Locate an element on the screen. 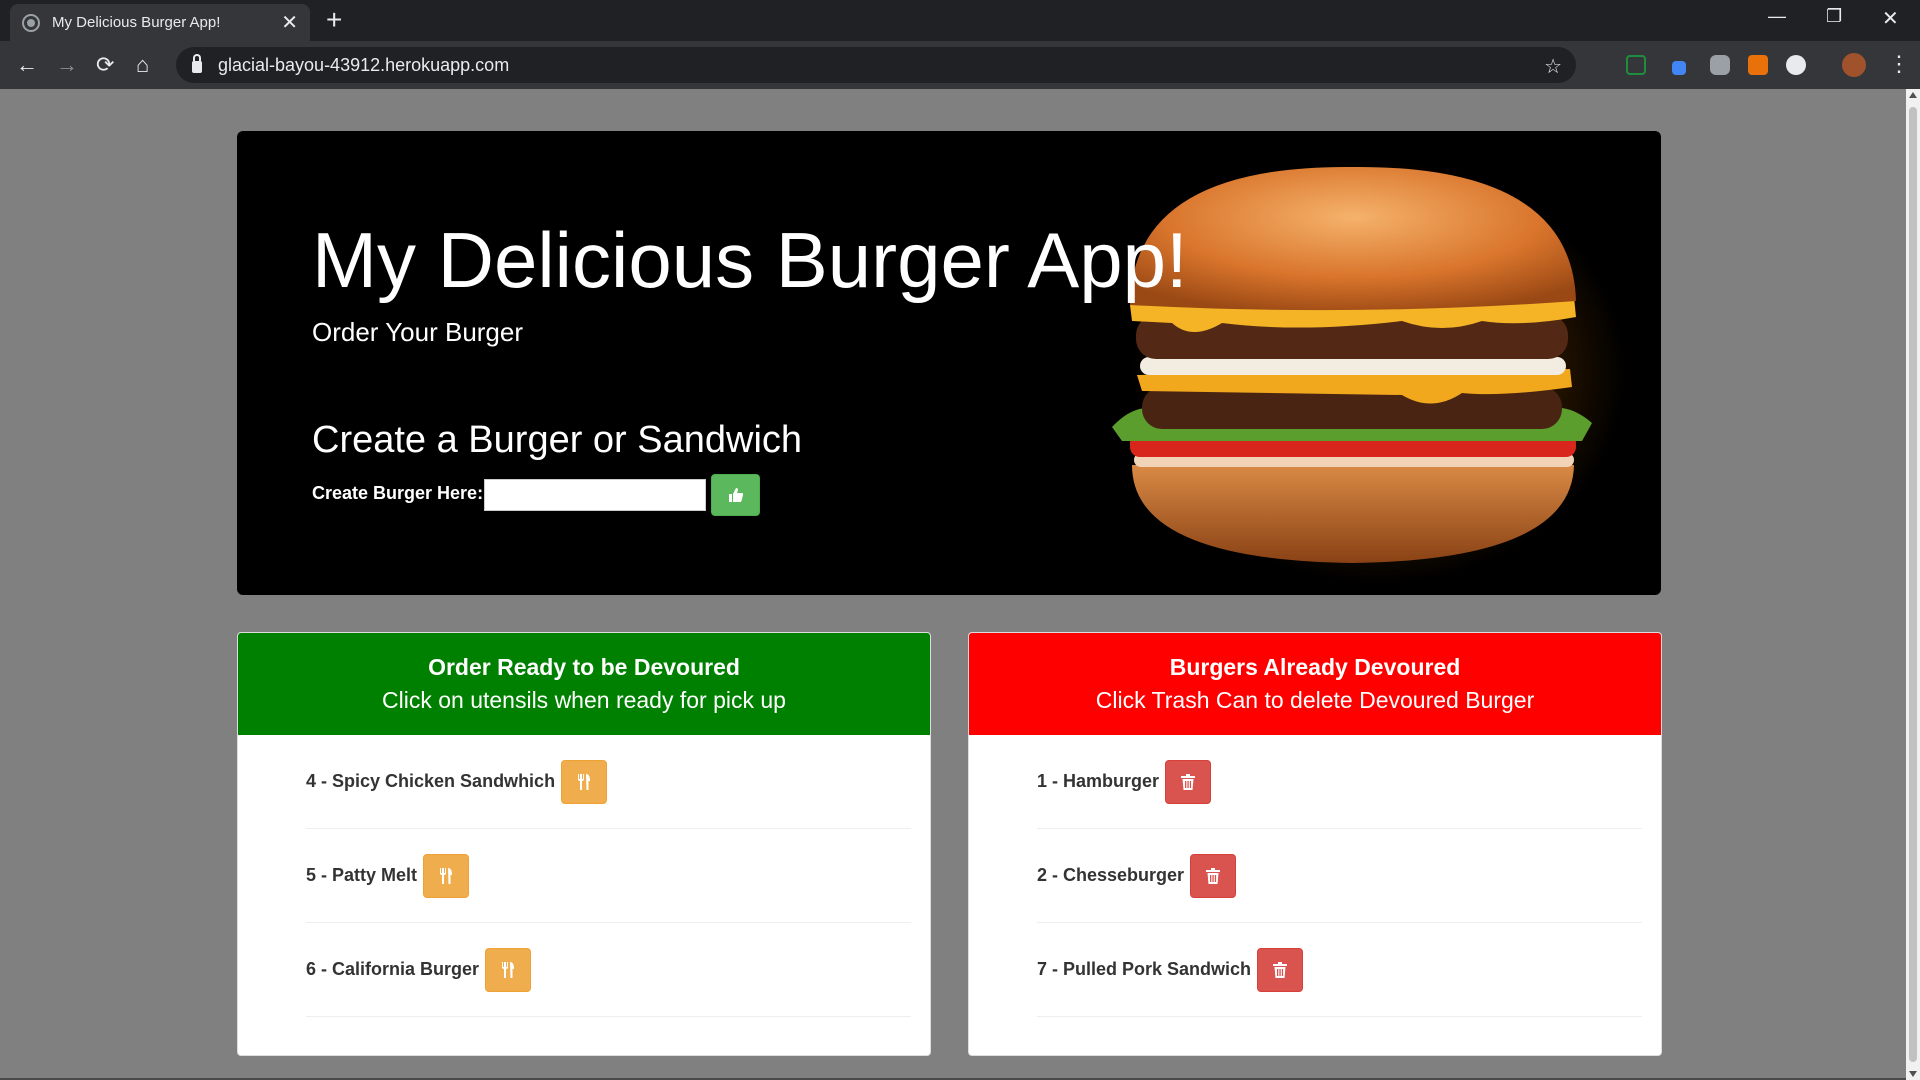 The image size is (1920, 1080). list-item: 4 - Spicy Chicken Sandwhich is located at coordinates (608, 782).